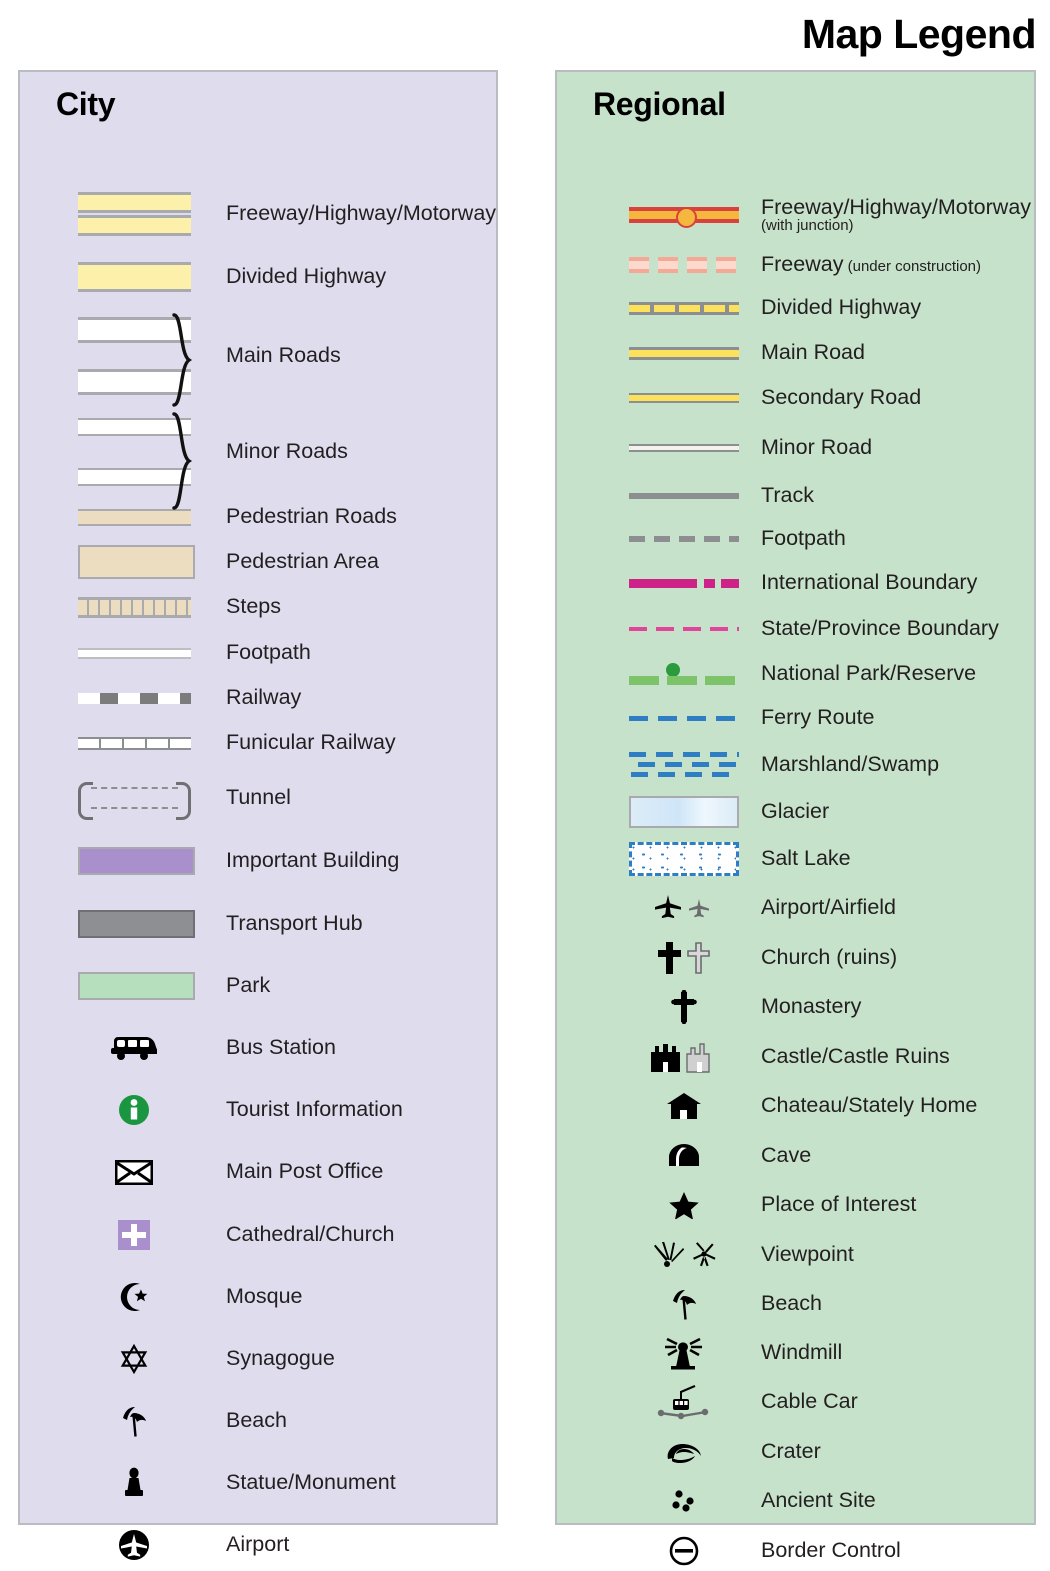 The height and width of the screenshot is (1571, 1050). Describe the element at coordinates (684, 958) in the screenshot. I see `cross-pair-icon` at that location.